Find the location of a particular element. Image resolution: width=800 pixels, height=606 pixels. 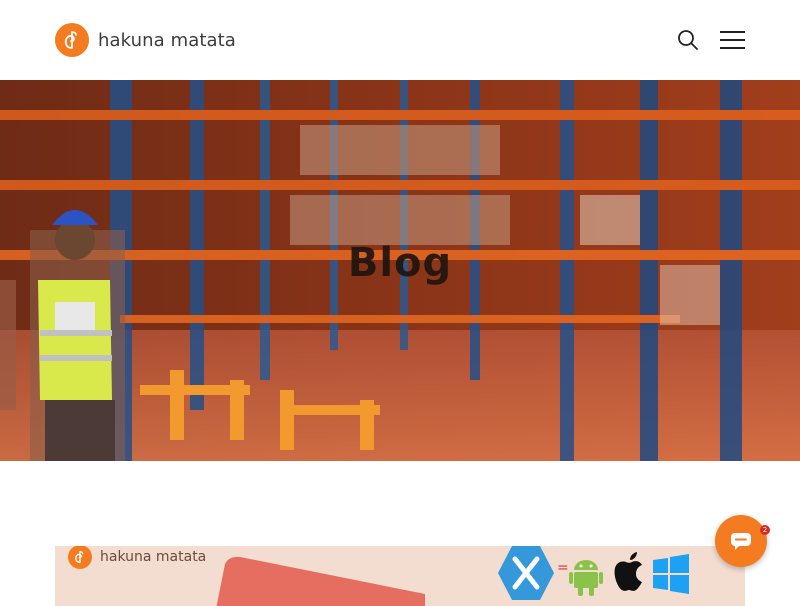

logo: hakuna matata is located at coordinates (145, 40).